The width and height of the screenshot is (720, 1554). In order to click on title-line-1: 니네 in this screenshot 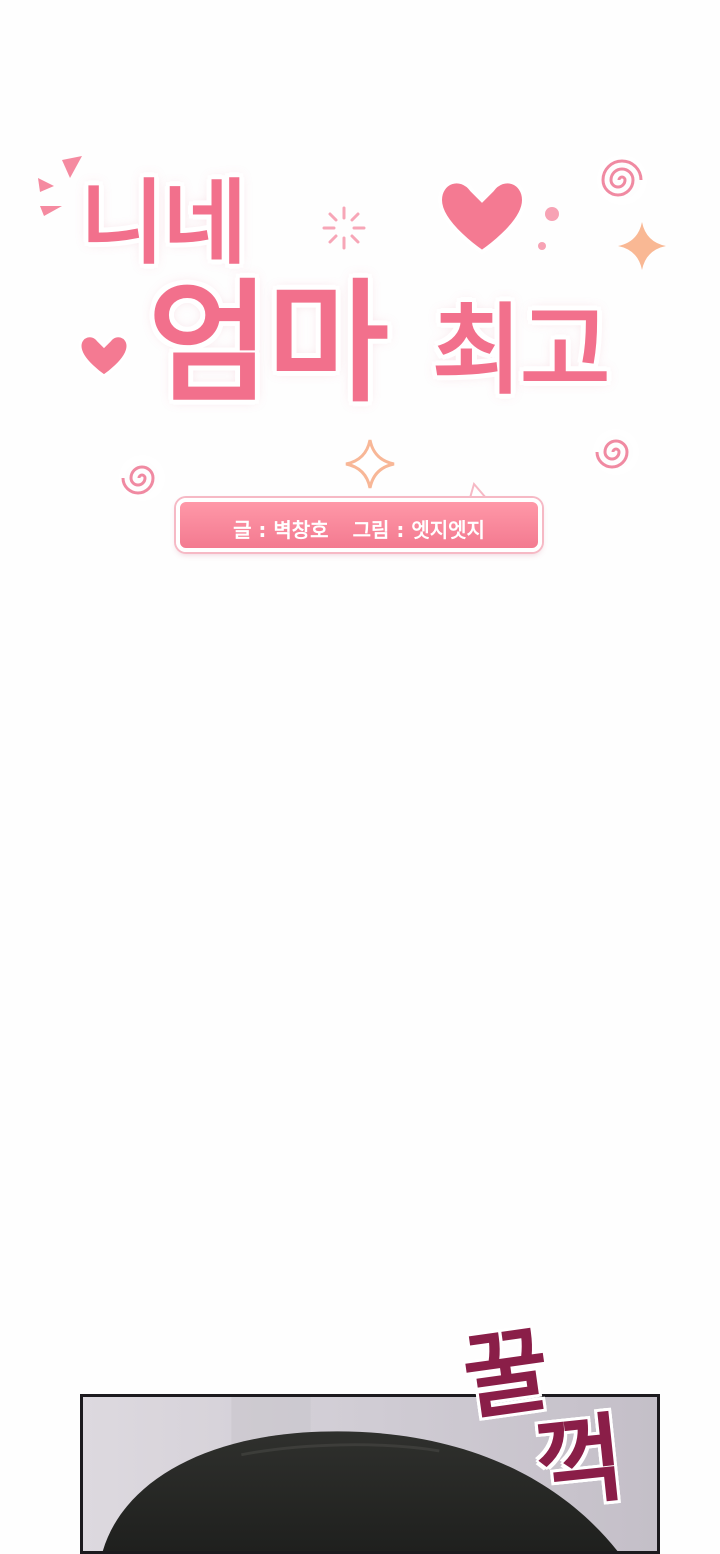, I will do `click(163, 223)`.